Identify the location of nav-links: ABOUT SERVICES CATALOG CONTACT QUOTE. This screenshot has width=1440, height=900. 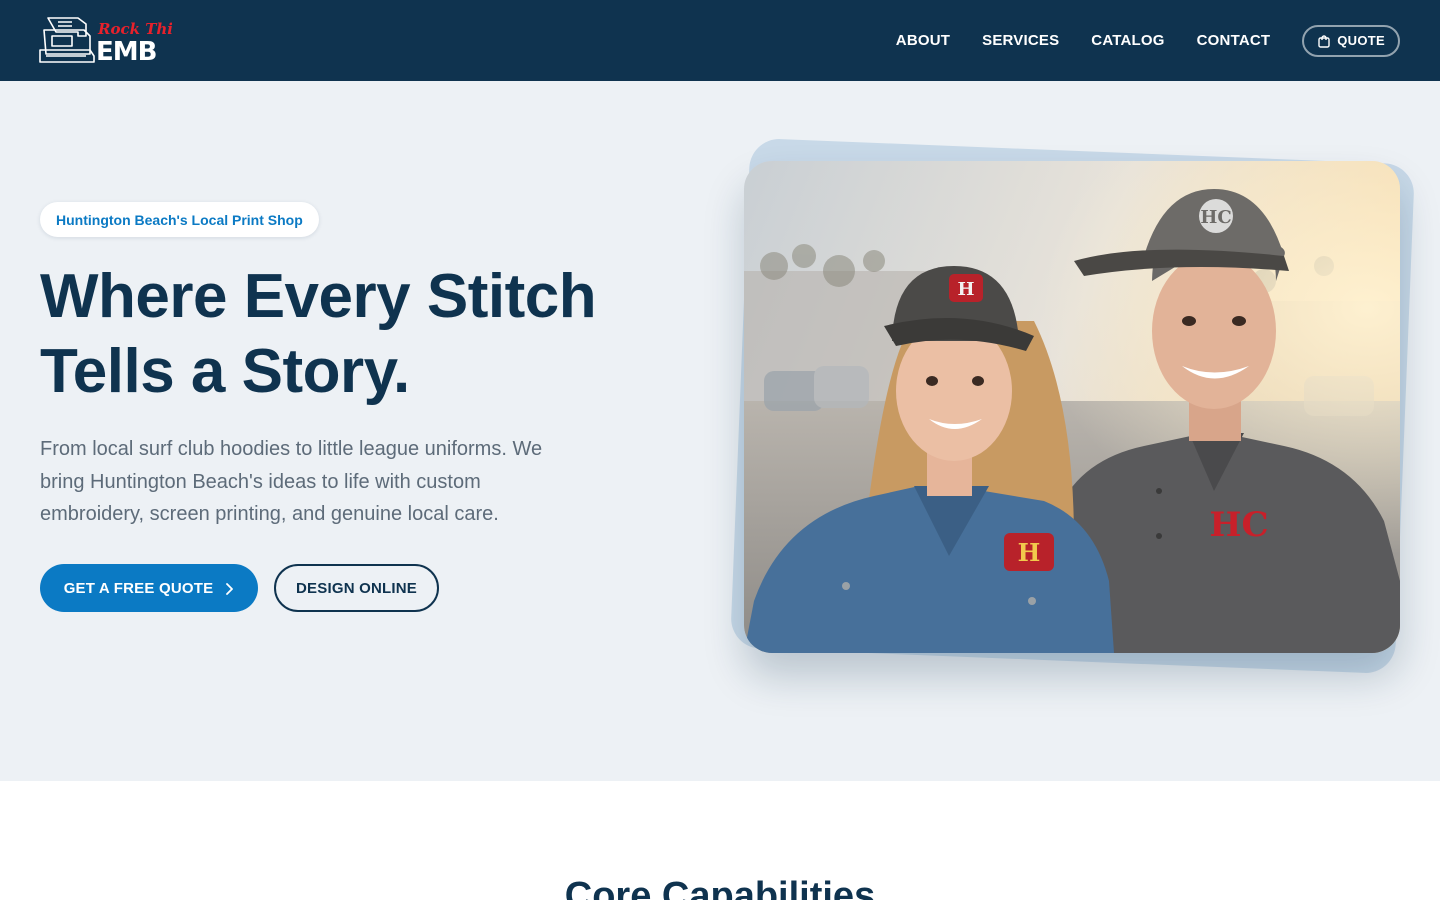
(1132, 40).